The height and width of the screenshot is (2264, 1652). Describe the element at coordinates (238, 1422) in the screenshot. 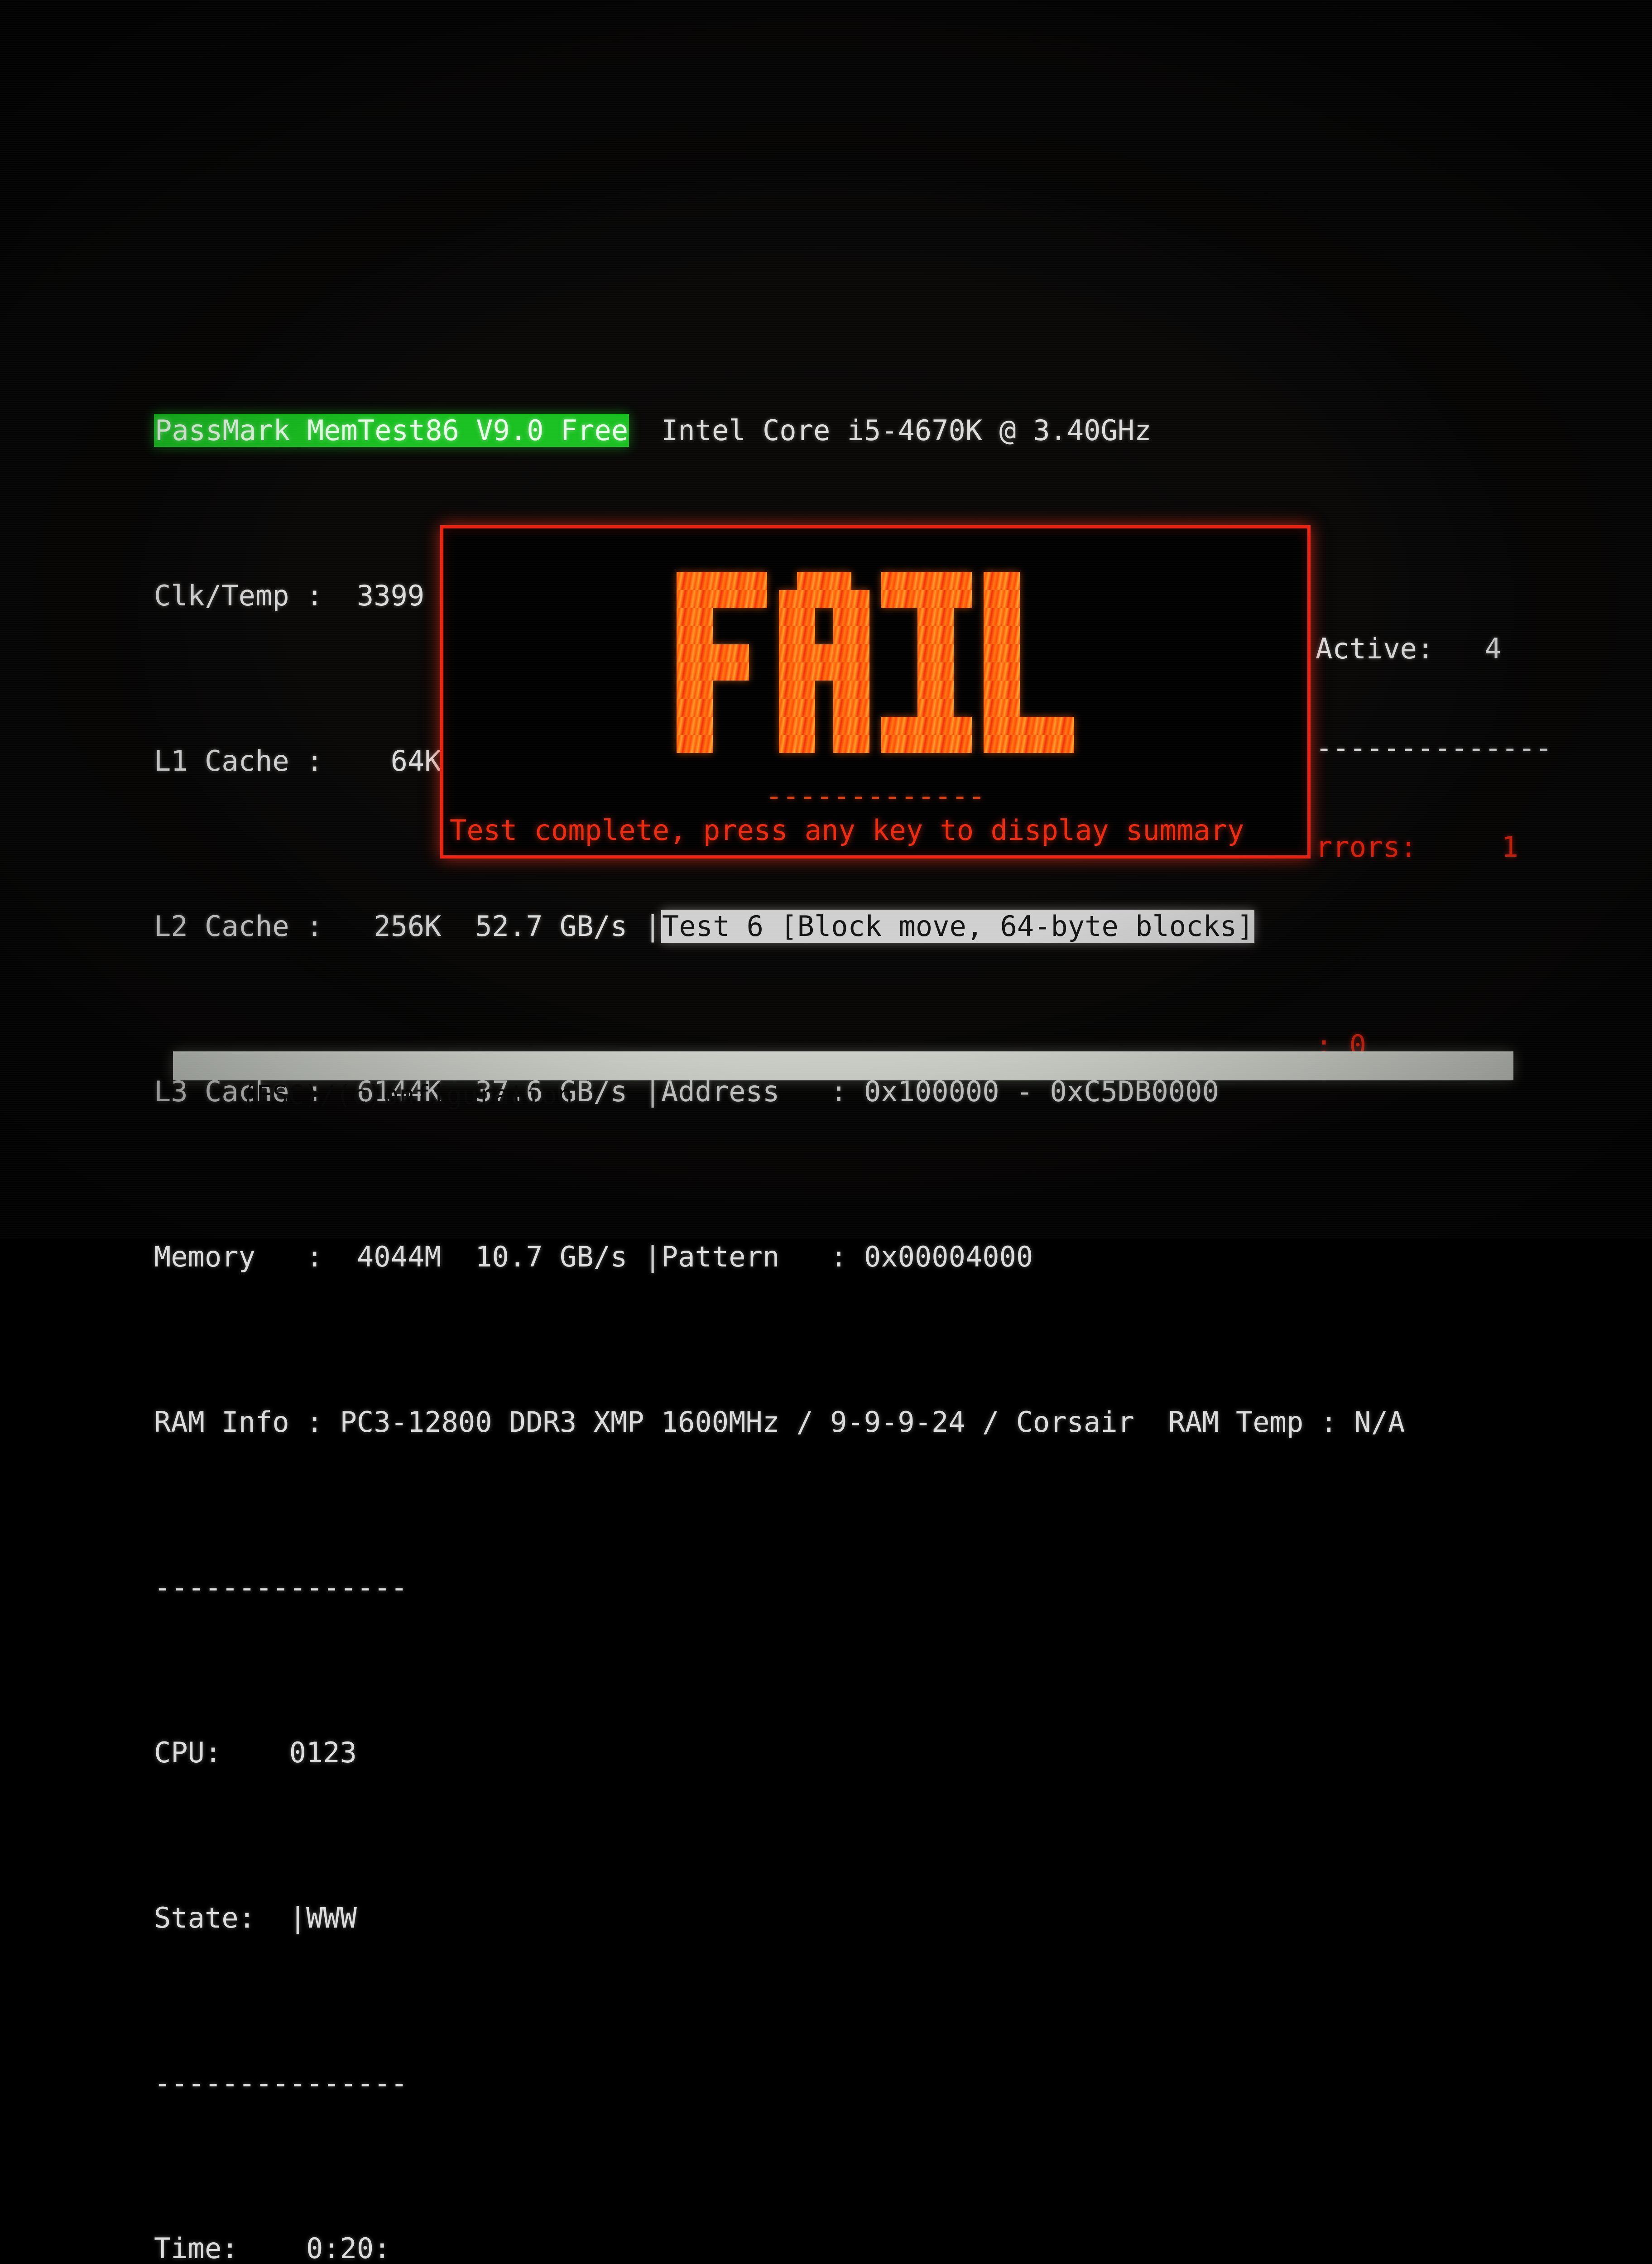

I see `raminfo-label: RAM Info :` at that location.